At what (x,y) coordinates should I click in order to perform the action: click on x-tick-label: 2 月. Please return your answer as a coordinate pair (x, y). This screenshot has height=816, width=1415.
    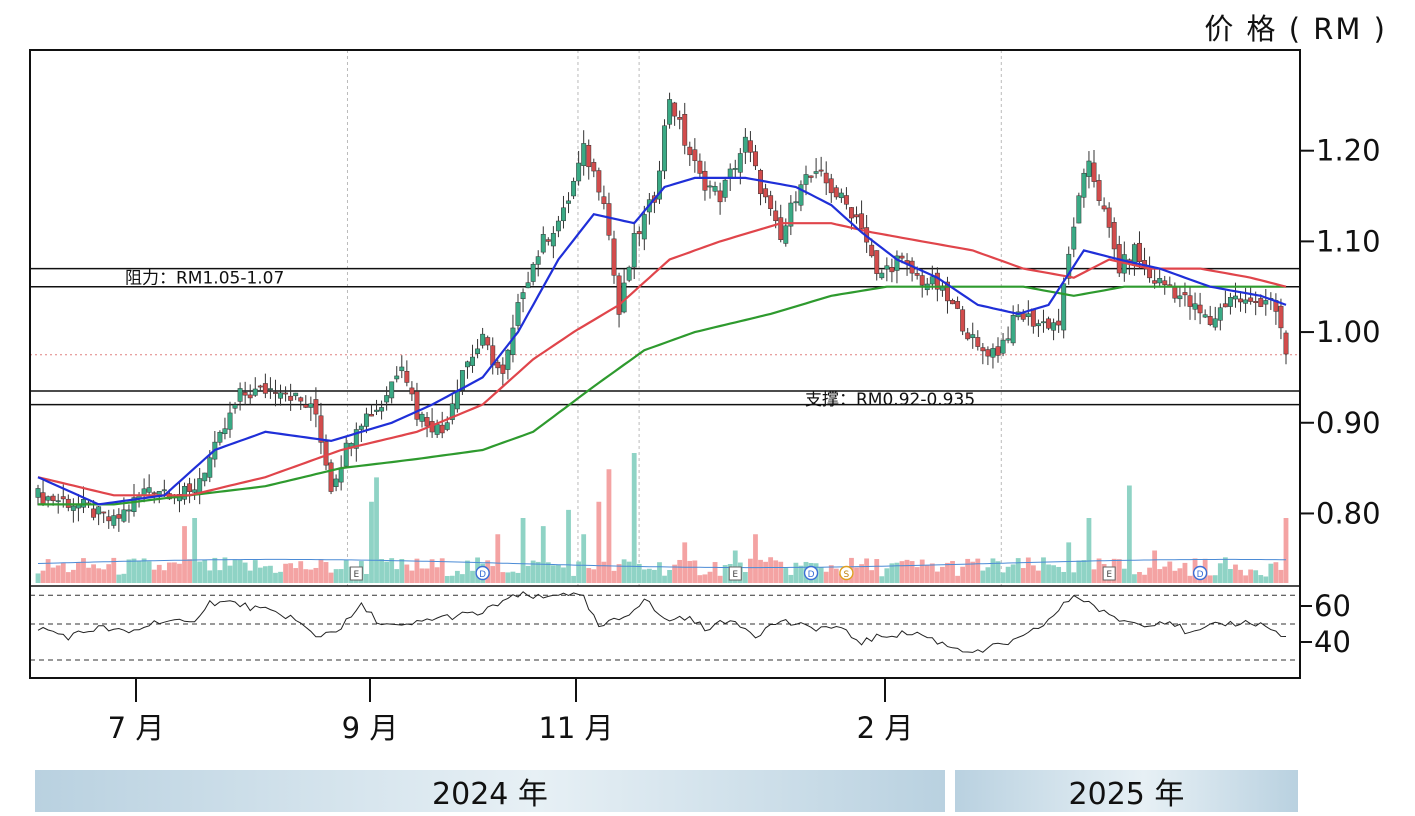
    Looking at the image, I should click on (885, 728).